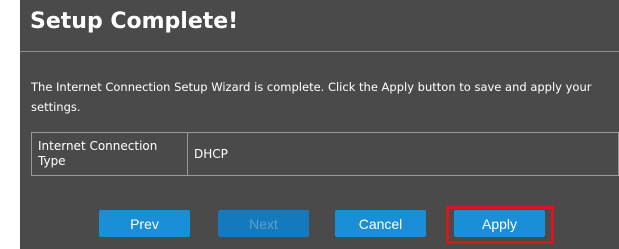  I want to click on apply-highlight-box, so click(500, 225).